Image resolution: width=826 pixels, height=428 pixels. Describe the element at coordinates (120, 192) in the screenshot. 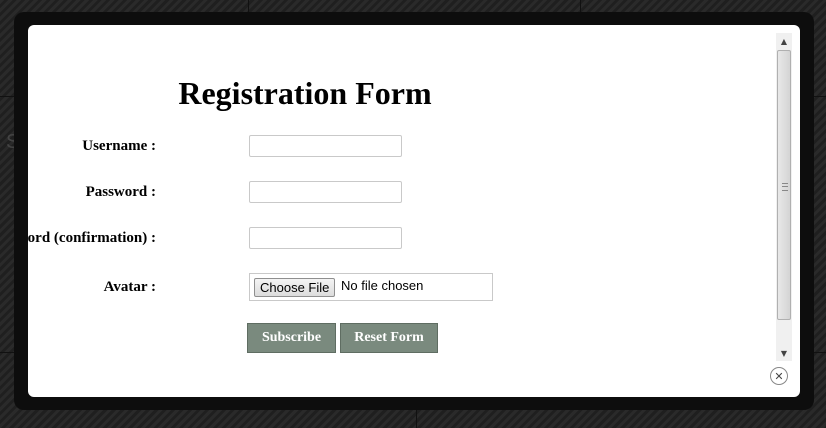

I see `password-label: Password :` at that location.